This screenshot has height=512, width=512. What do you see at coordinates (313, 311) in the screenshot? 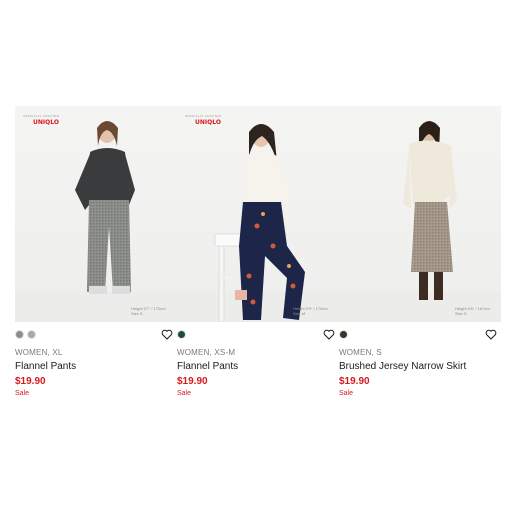
I see `model-info: Height 5'9" / 175cm Size M` at bounding box center [313, 311].